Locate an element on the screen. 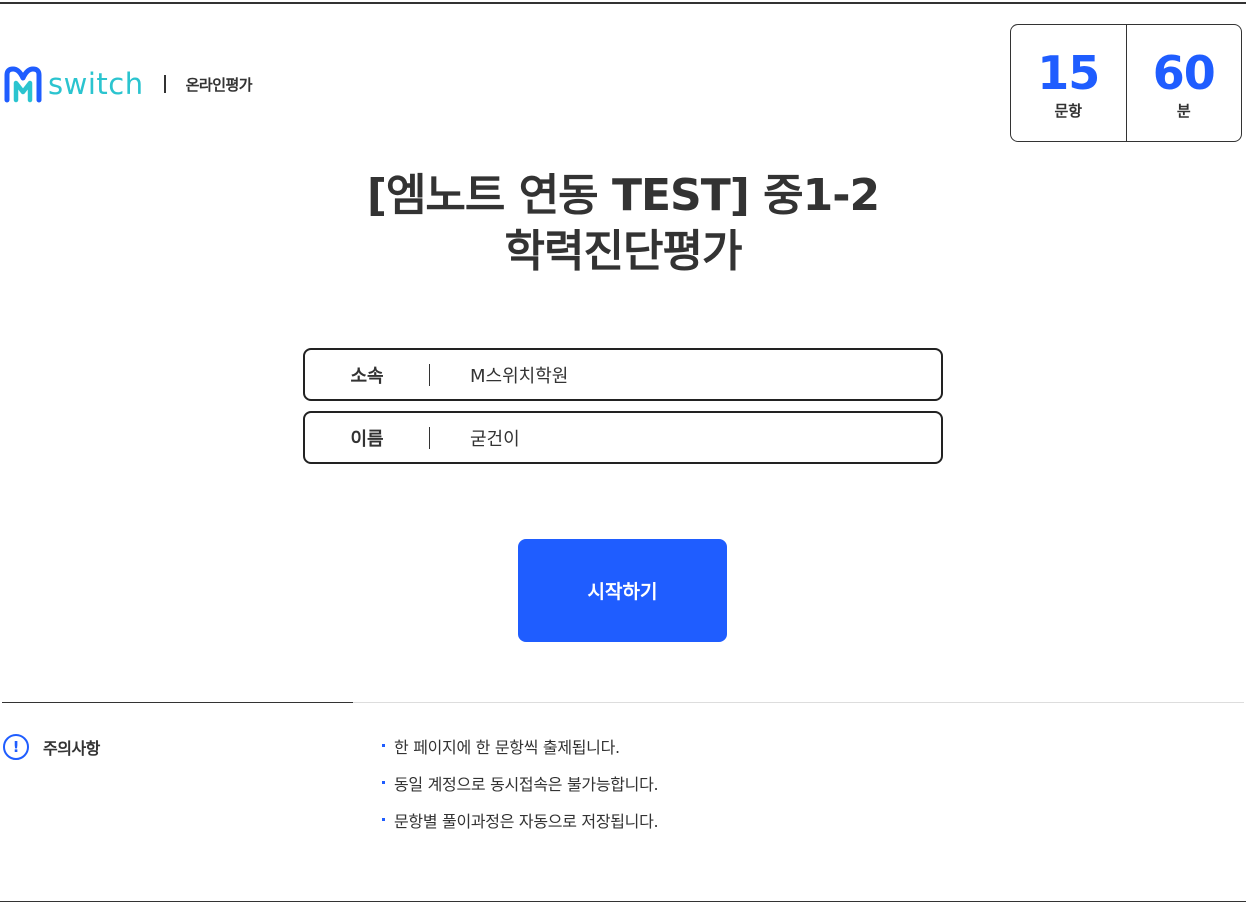 This screenshot has width=1246, height=905. logo-wordmark: switch is located at coordinates (96, 83).